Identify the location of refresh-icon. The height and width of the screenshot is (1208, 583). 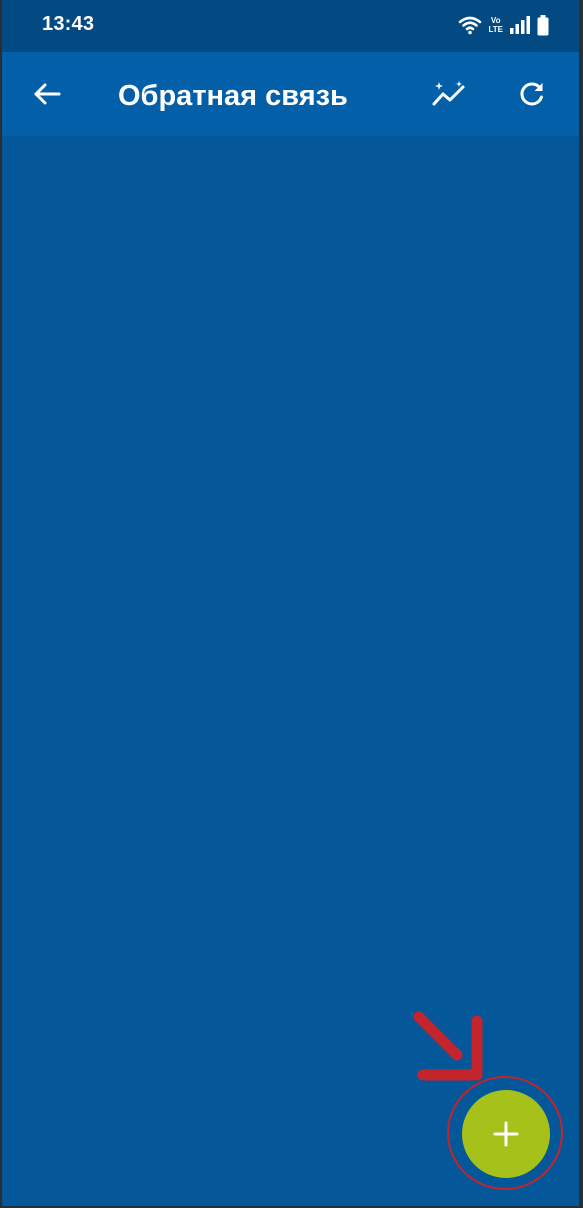
(531, 94).